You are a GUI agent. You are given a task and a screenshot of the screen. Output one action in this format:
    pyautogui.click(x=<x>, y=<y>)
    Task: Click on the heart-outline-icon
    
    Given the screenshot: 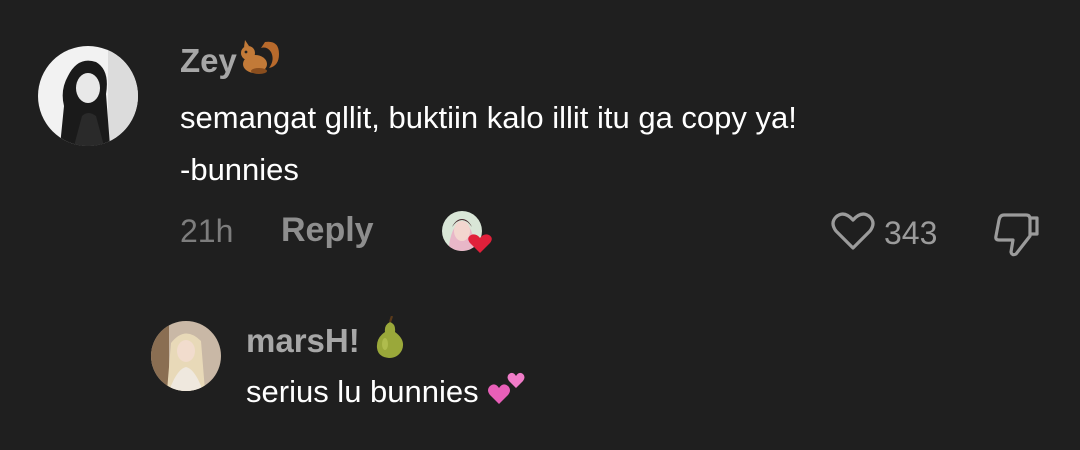 What is the action you would take?
    pyautogui.click(x=853, y=233)
    